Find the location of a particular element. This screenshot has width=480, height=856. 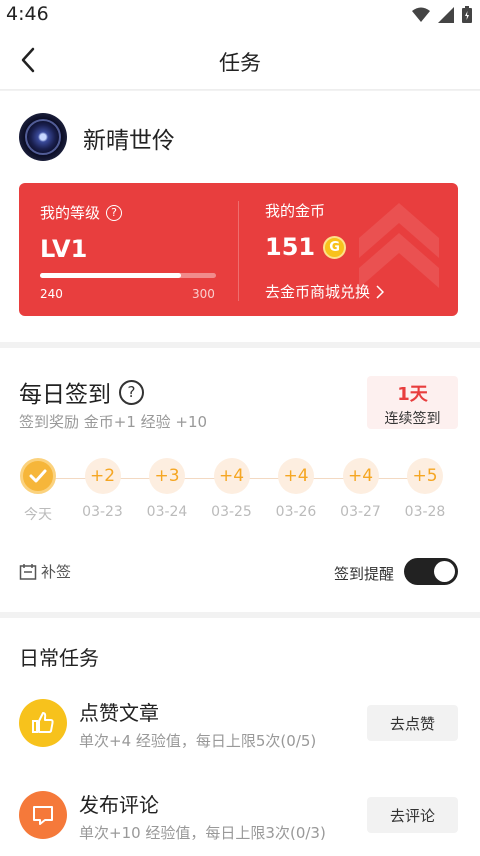

task-name: 点赞文章 is located at coordinates (119, 713).